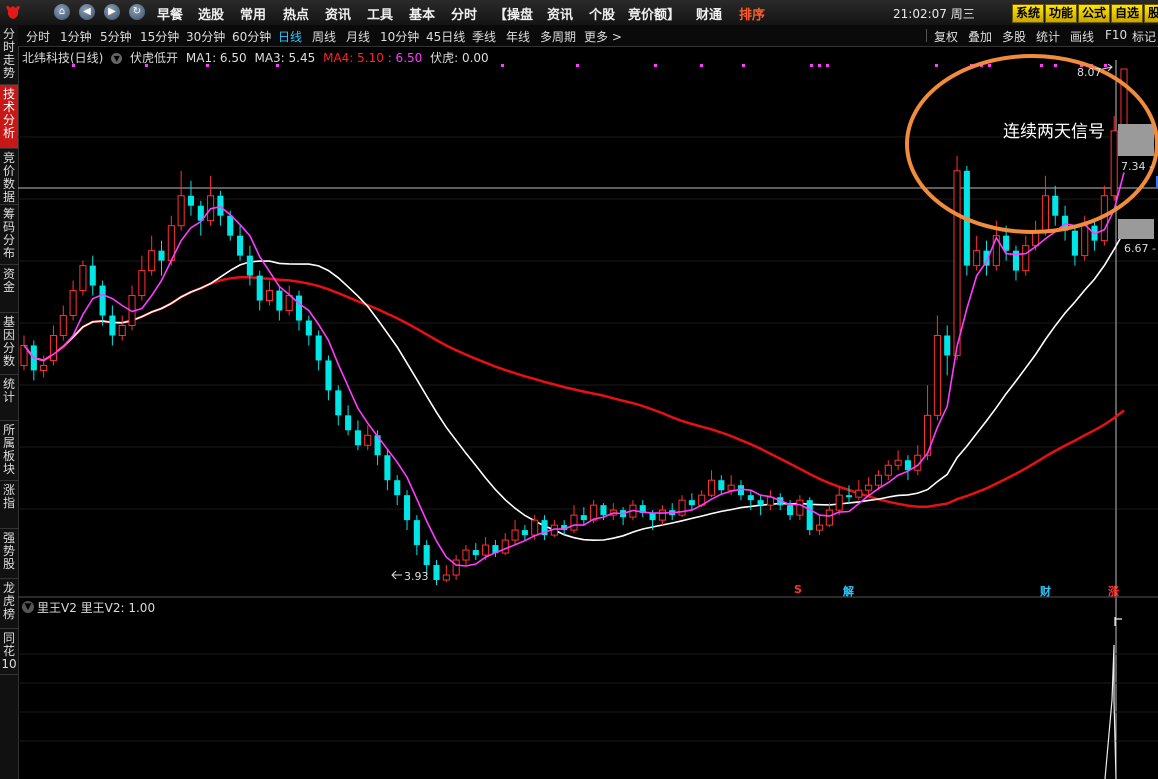  What do you see at coordinates (1045, 591) in the screenshot?
I see `event-marker-finance: 财` at bounding box center [1045, 591].